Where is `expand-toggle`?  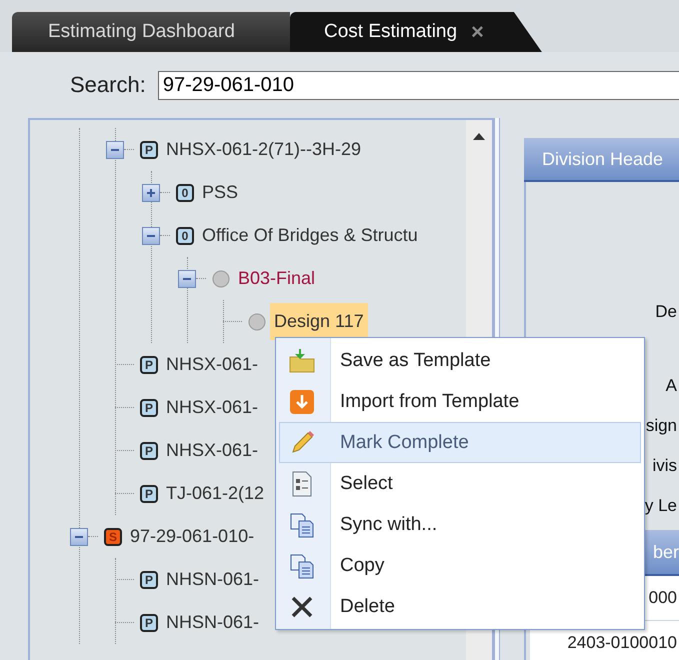 expand-toggle is located at coordinates (151, 193).